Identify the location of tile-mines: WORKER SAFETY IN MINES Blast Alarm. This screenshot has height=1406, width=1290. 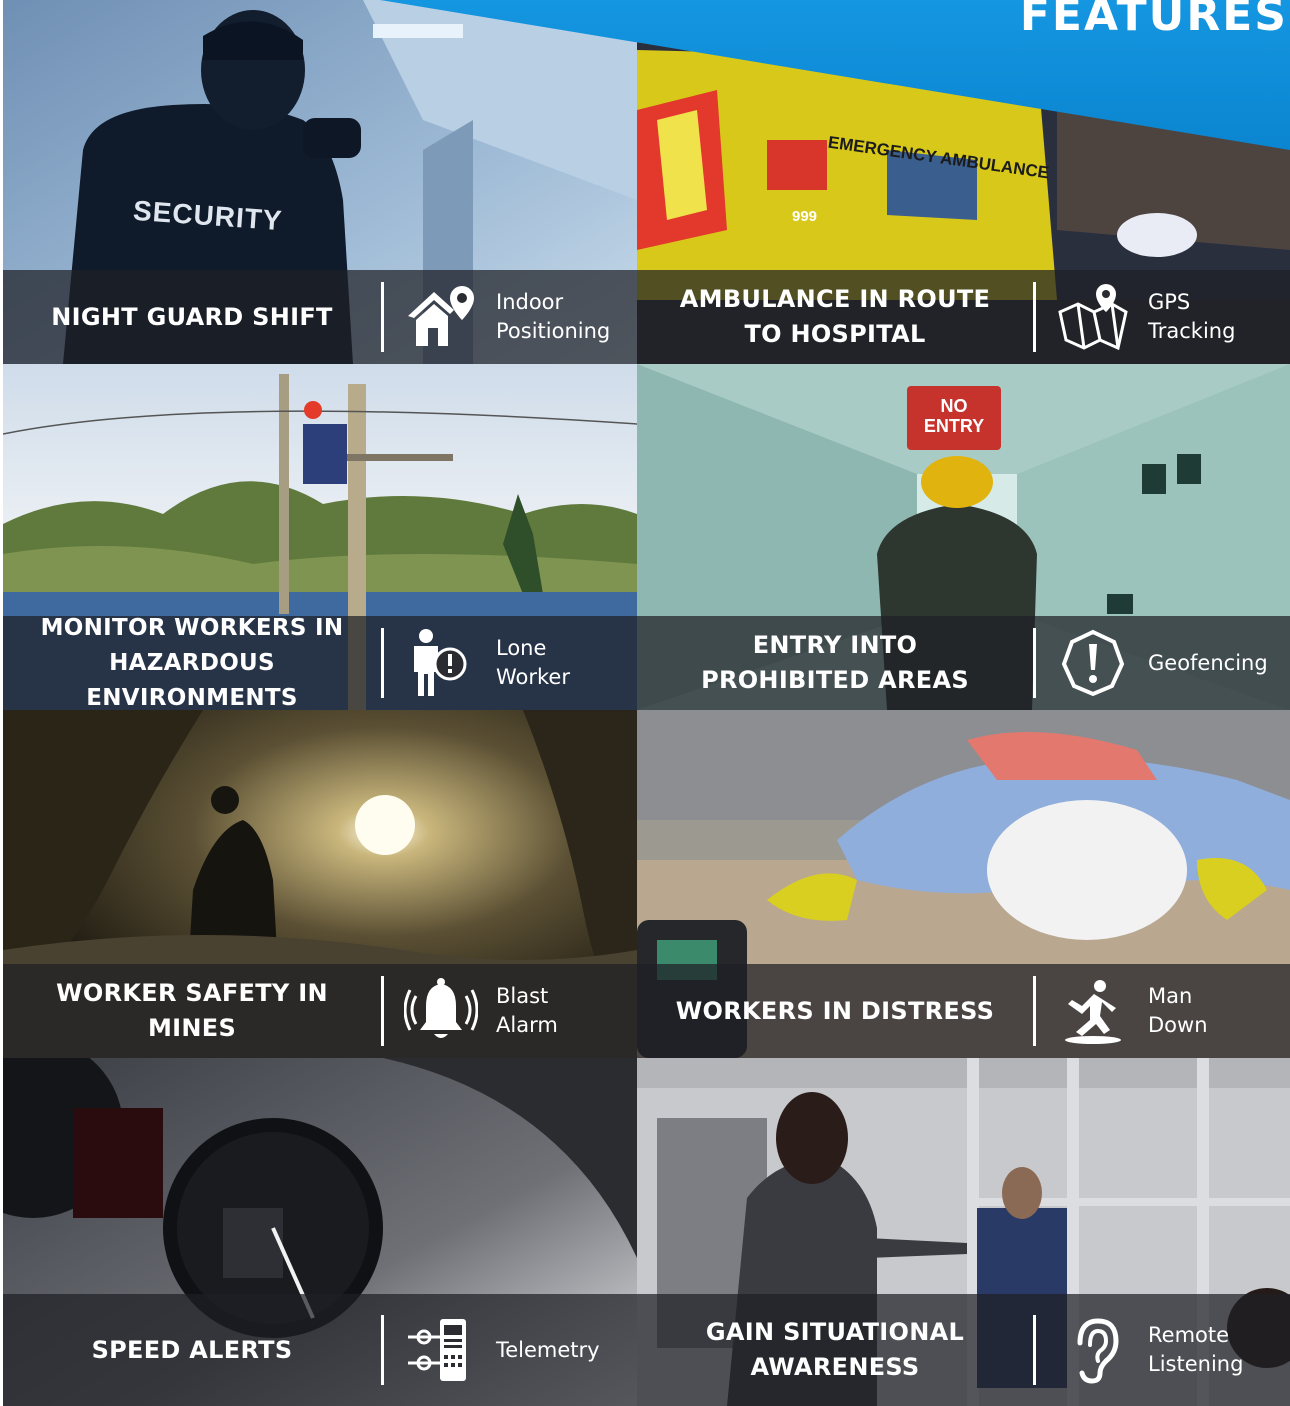
(320, 884).